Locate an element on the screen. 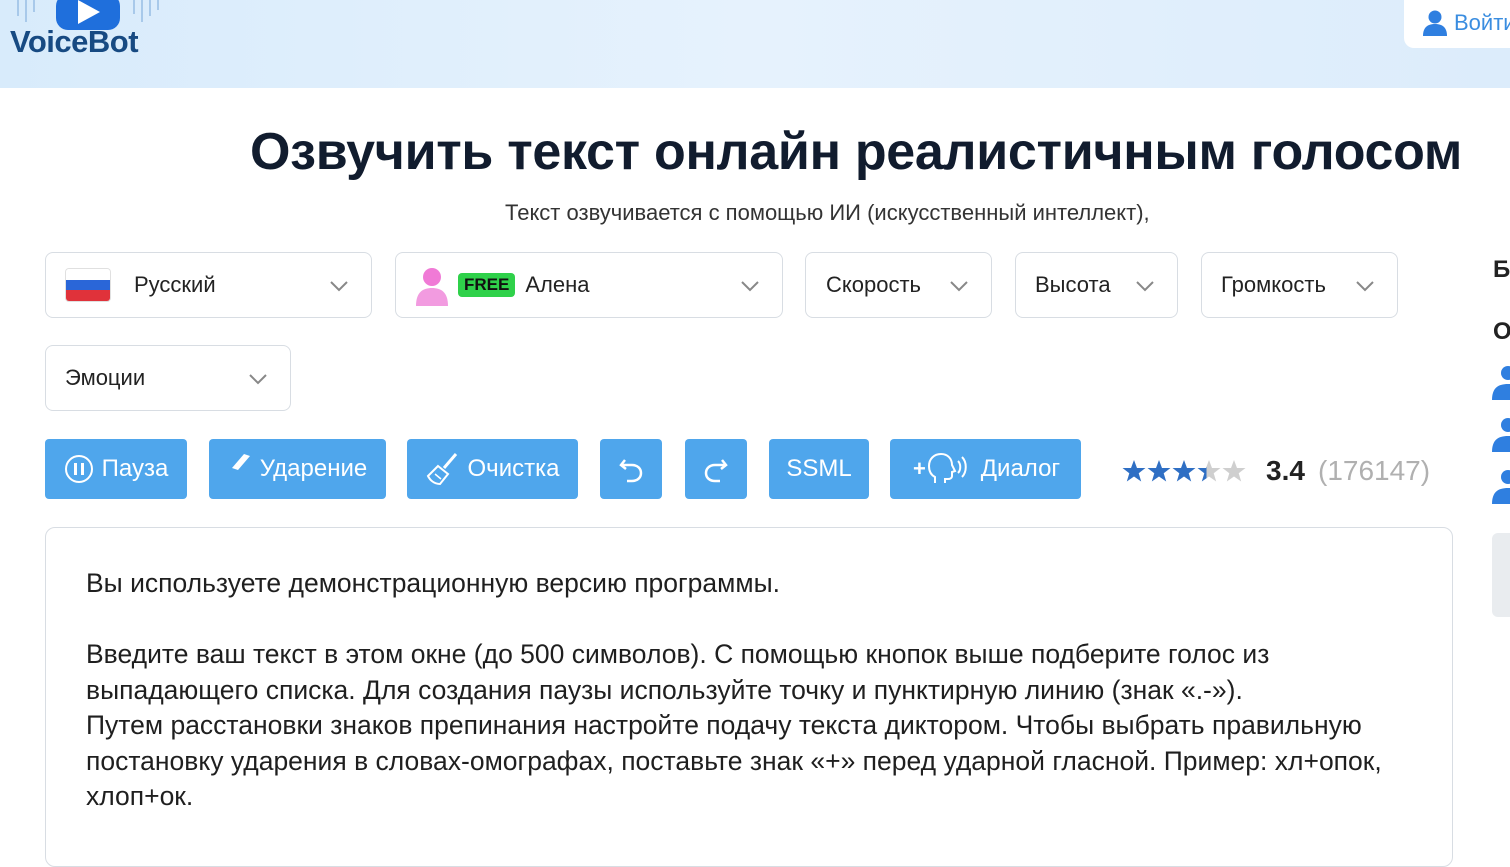 This screenshot has height=867, width=1510. language-select: Русский is located at coordinates (208, 285).